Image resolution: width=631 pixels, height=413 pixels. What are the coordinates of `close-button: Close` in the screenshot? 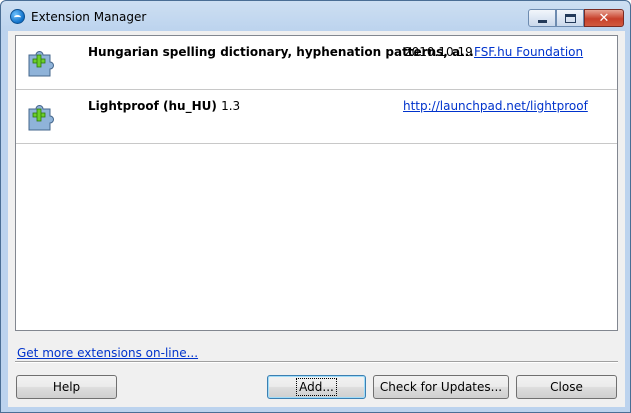 It's located at (566, 387).